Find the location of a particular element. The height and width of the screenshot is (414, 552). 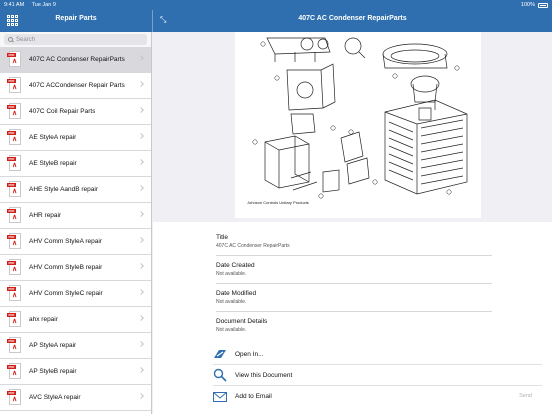

meta-key: Document Details is located at coordinates (242, 321).